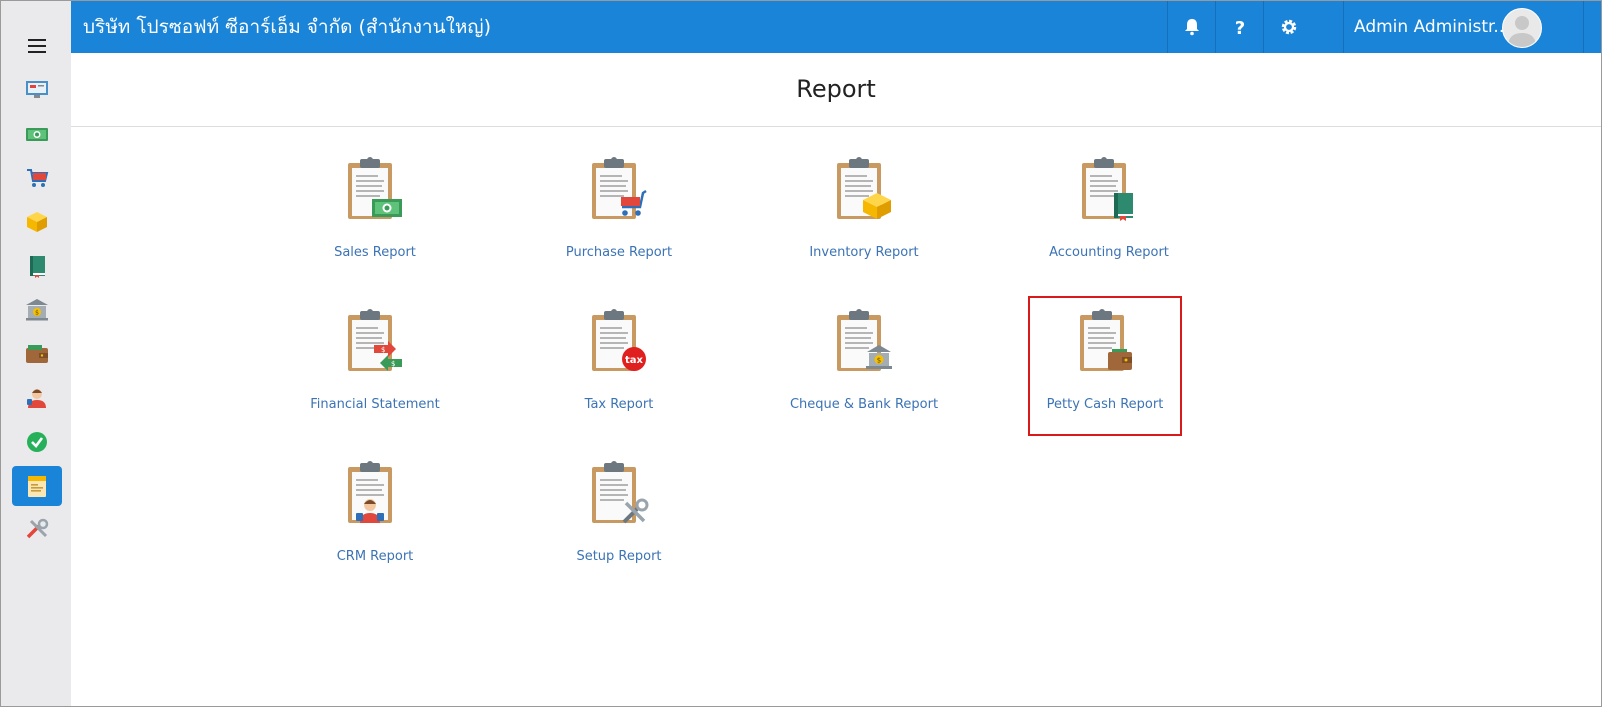 This screenshot has height=707, width=1602. I want to click on tools-icon, so click(37, 528).